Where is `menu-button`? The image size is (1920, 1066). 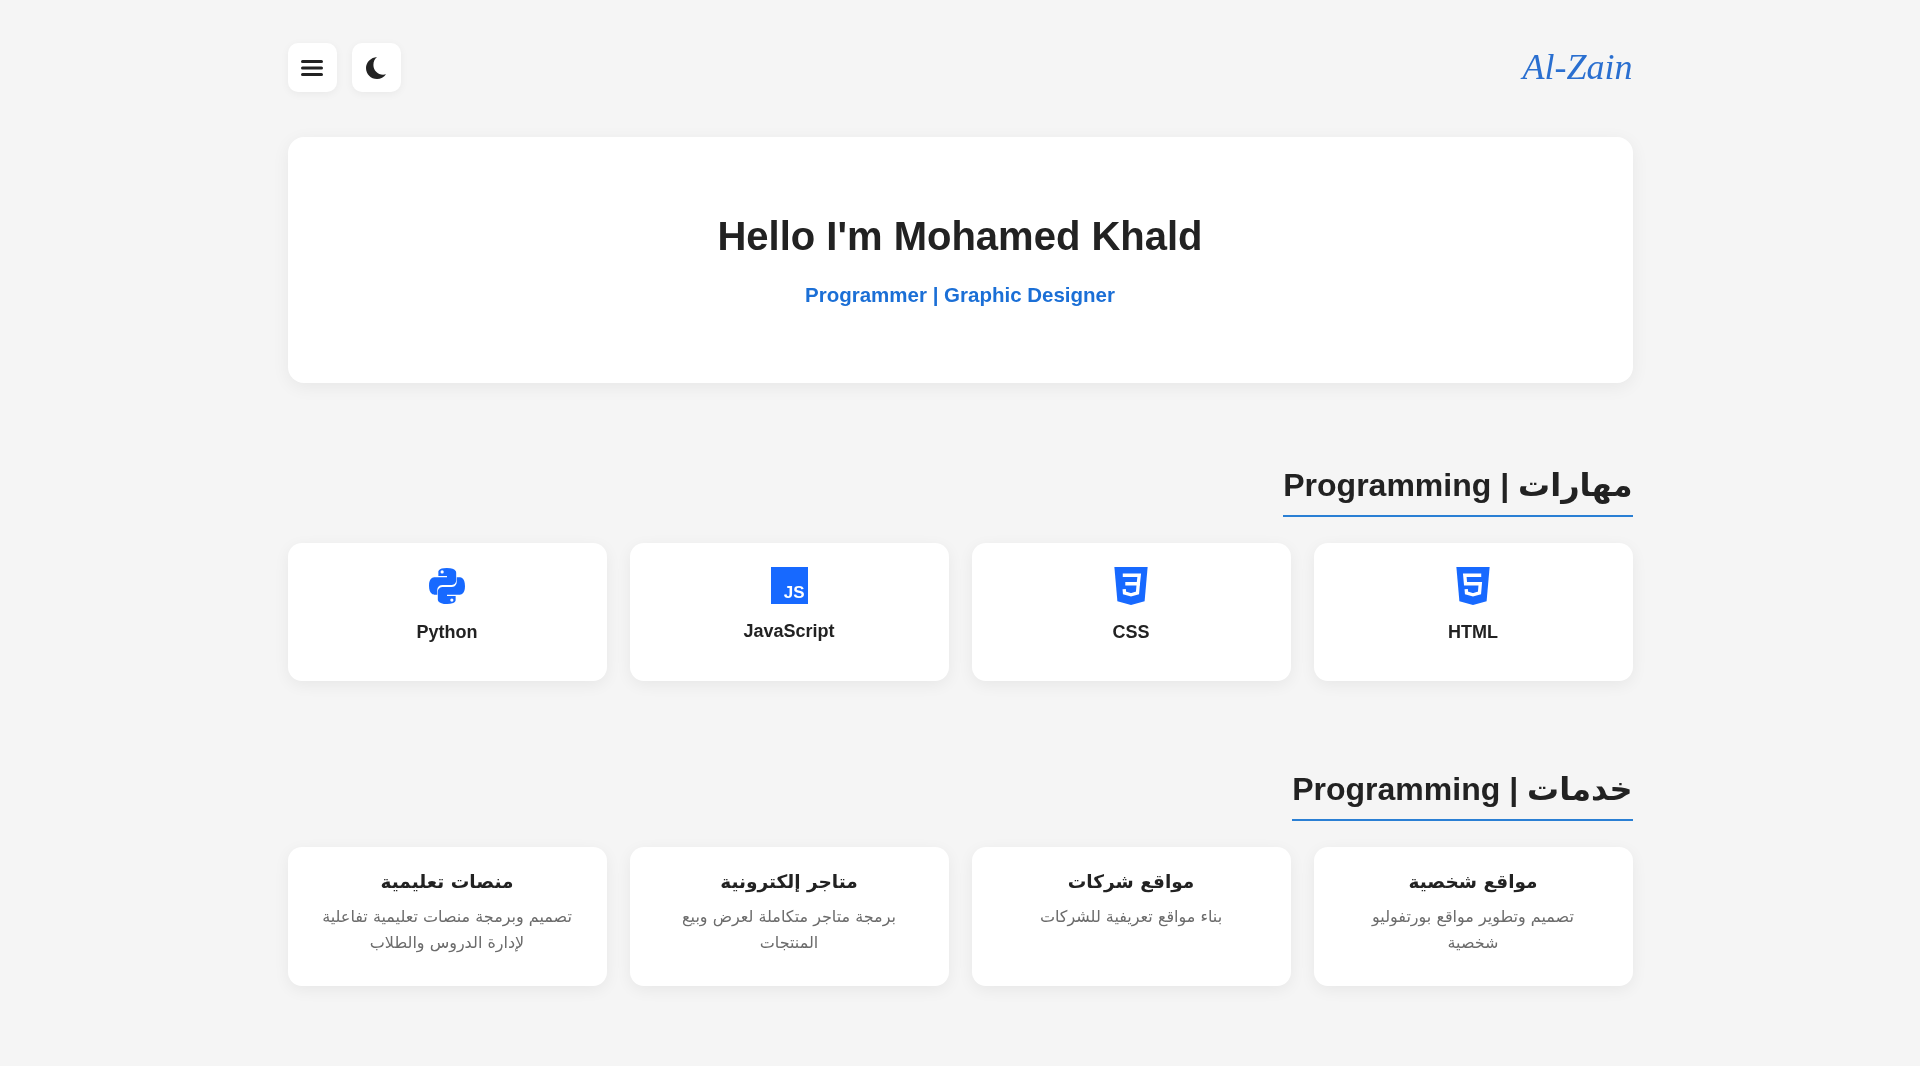
menu-button is located at coordinates (312, 67).